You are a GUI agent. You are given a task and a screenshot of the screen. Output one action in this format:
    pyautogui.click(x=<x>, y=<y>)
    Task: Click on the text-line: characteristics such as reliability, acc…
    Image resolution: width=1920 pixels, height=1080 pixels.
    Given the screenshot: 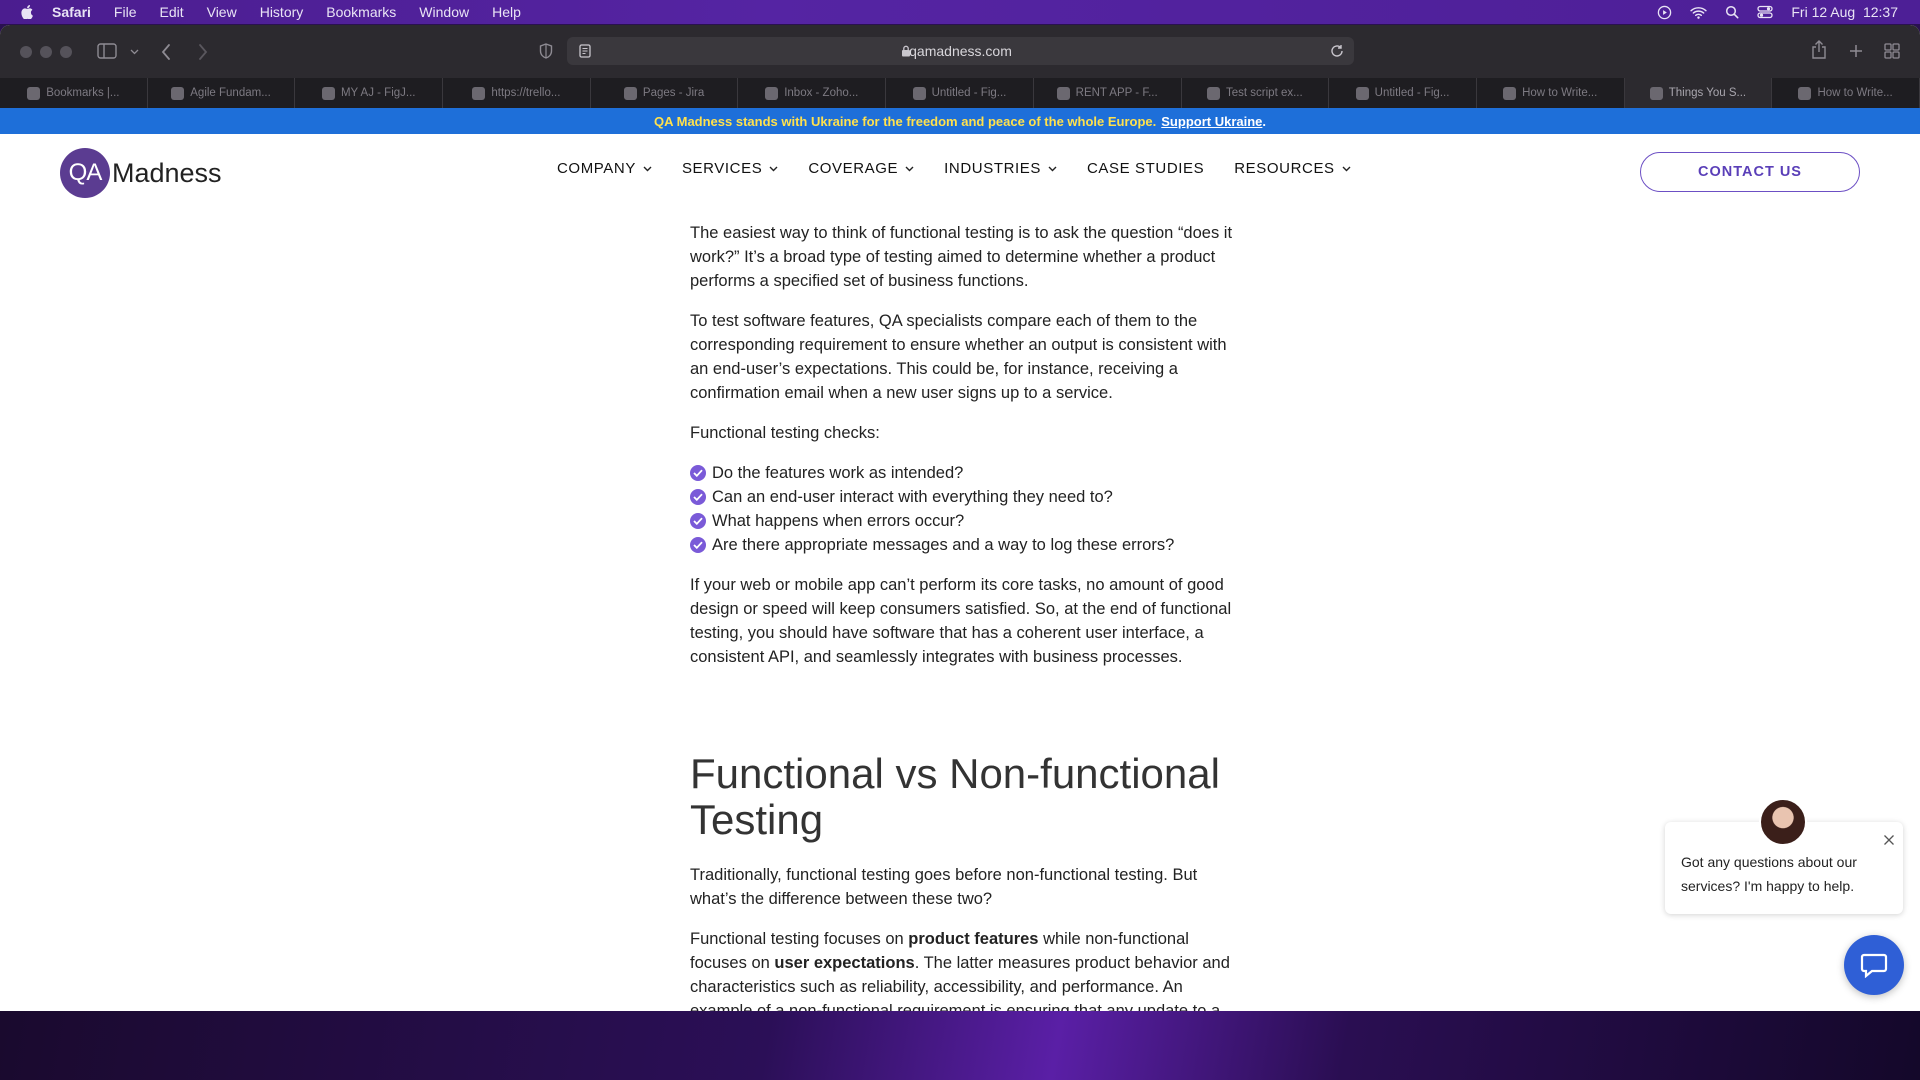 What is the action you would take?
    pyautogui.click(x=970, y=987)
    